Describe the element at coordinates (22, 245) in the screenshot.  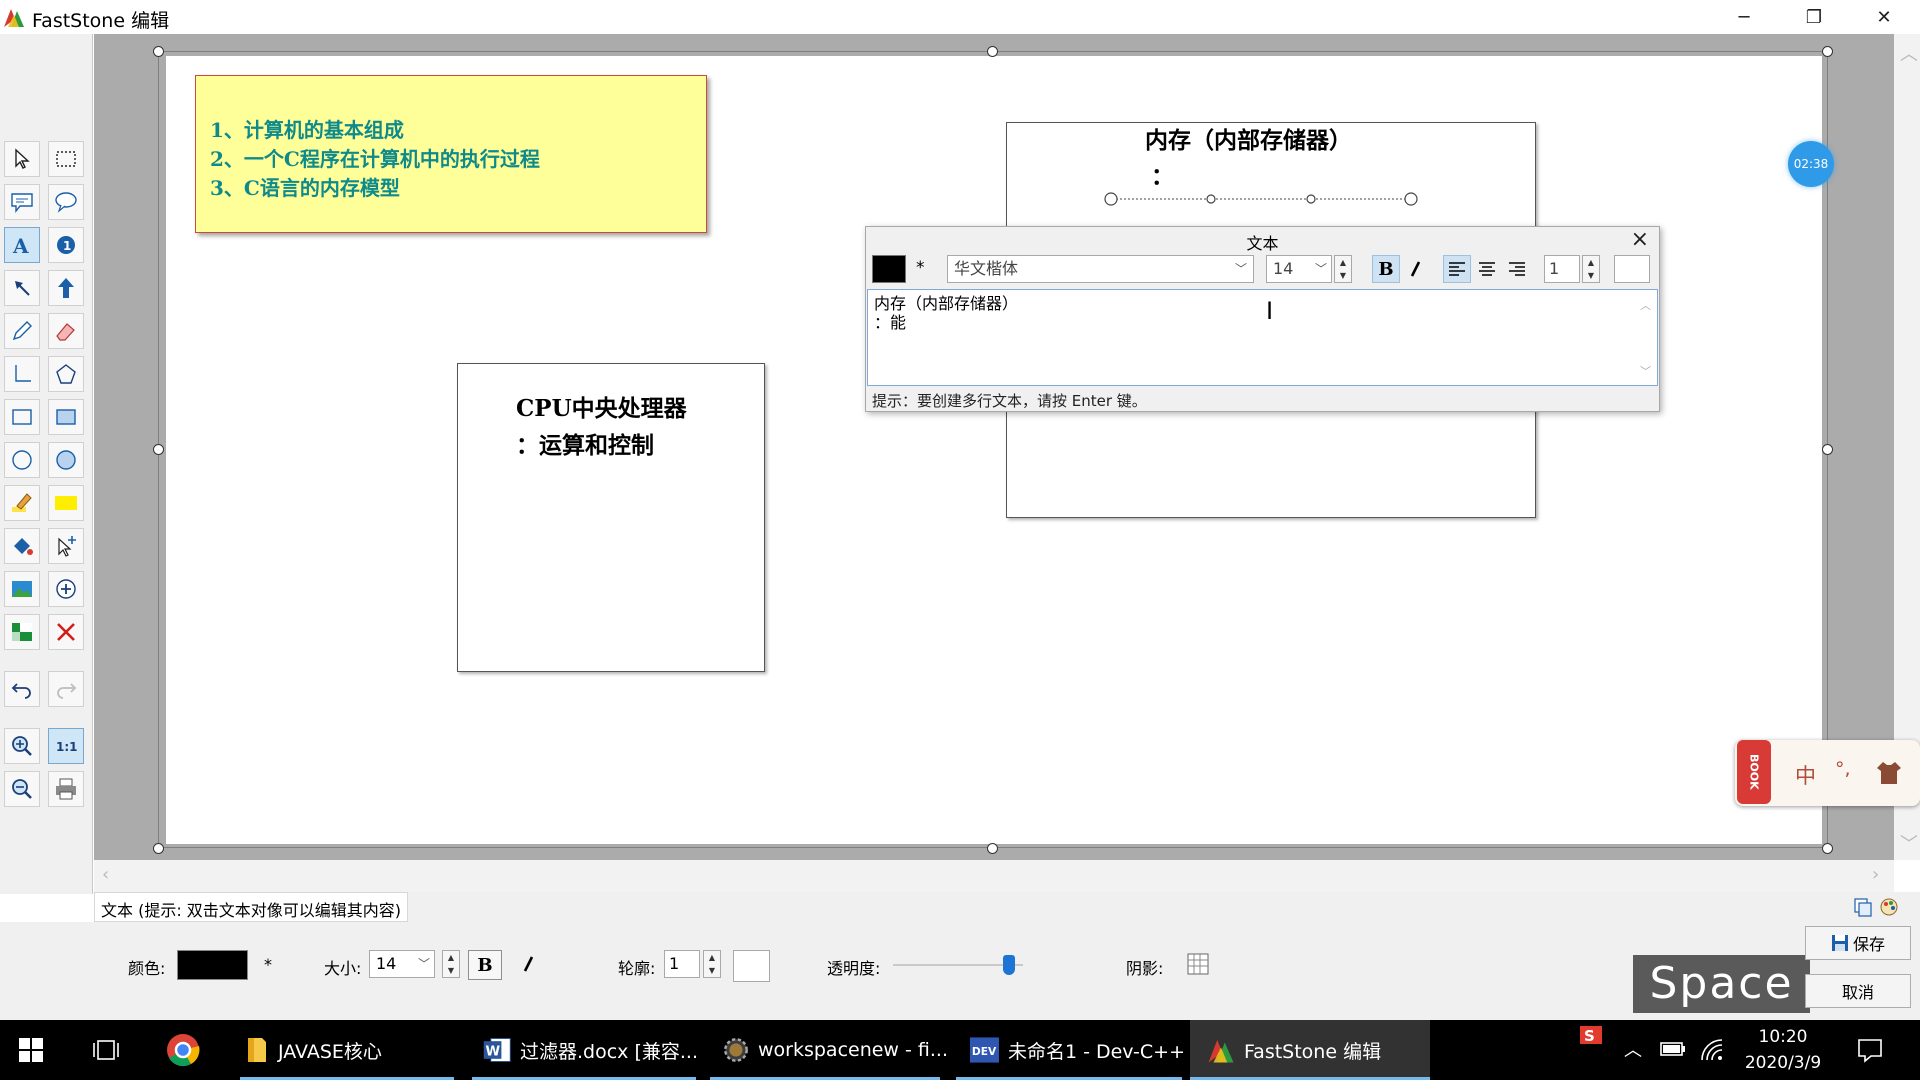
I see `text-tool-button: A` at that location.